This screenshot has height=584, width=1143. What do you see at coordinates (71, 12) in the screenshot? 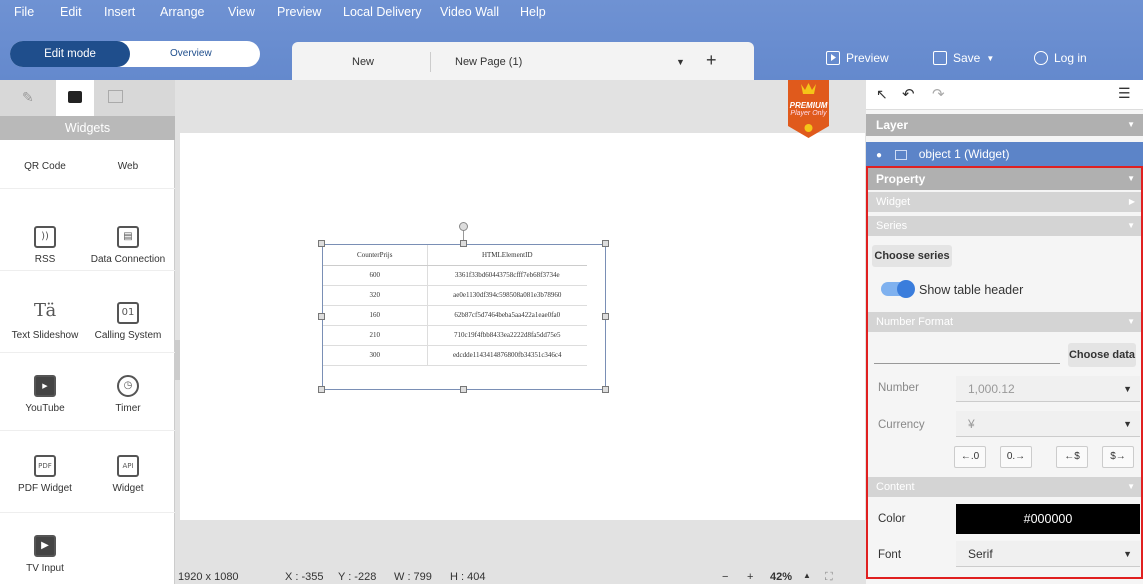
I see `menu-edit: Edit` at bounding box center [71, 12].